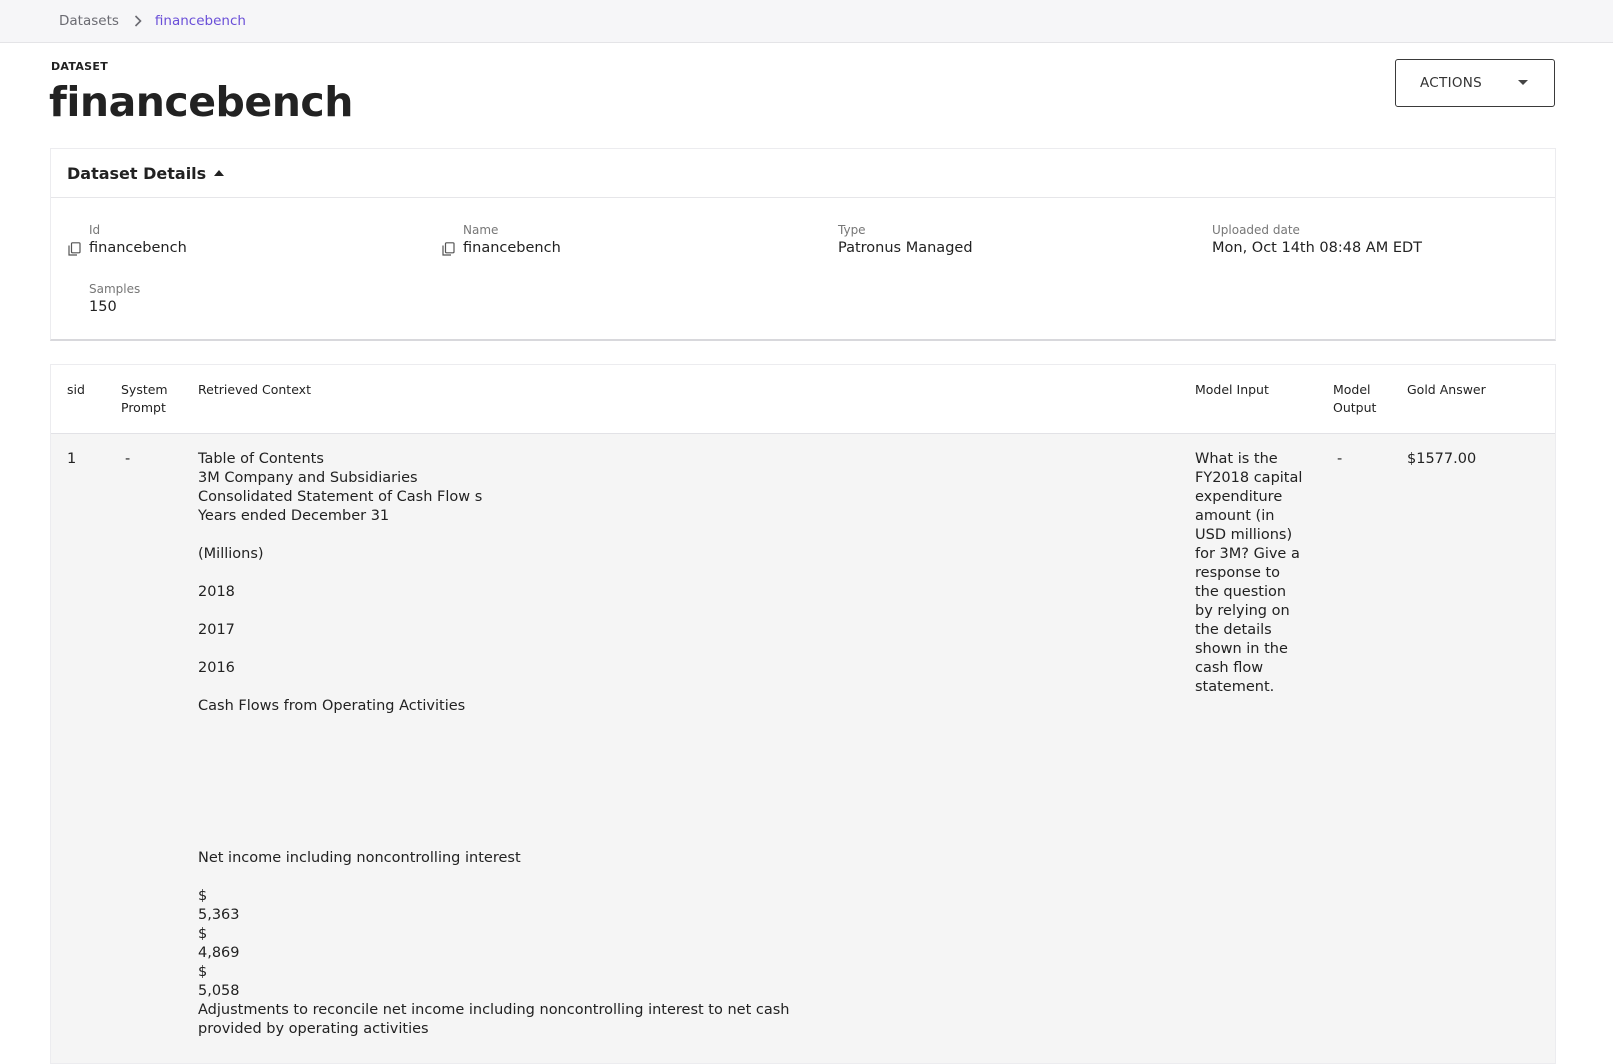 This screenshot has height=1064, width=1613. I want to click on detail-type: Type Patronus Managed, so click(905, 239).